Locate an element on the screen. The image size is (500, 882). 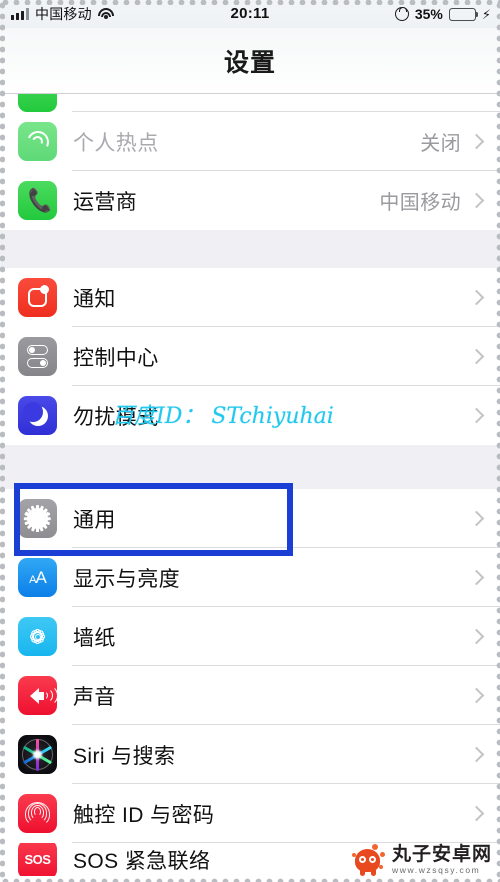
speaker-icon is located at coordinates (37, 695).